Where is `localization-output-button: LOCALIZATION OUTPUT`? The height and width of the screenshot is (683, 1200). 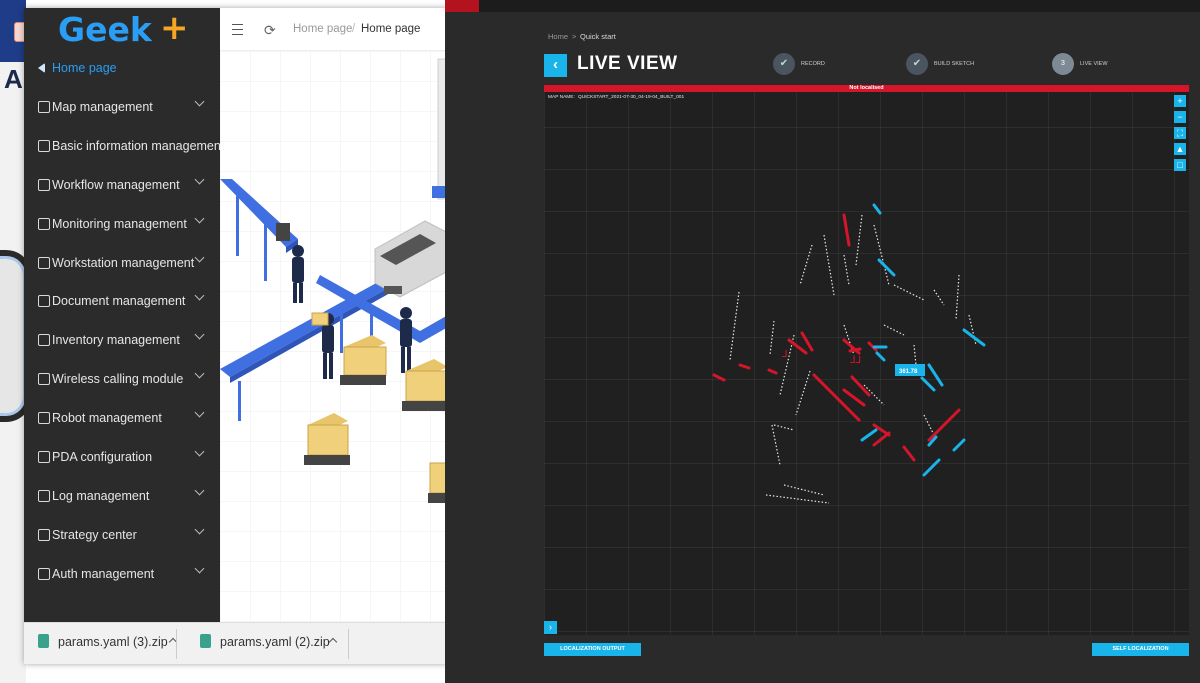 localization-output-button: LOCALIZATION OUTPUT is located at coordinates (592, 649).